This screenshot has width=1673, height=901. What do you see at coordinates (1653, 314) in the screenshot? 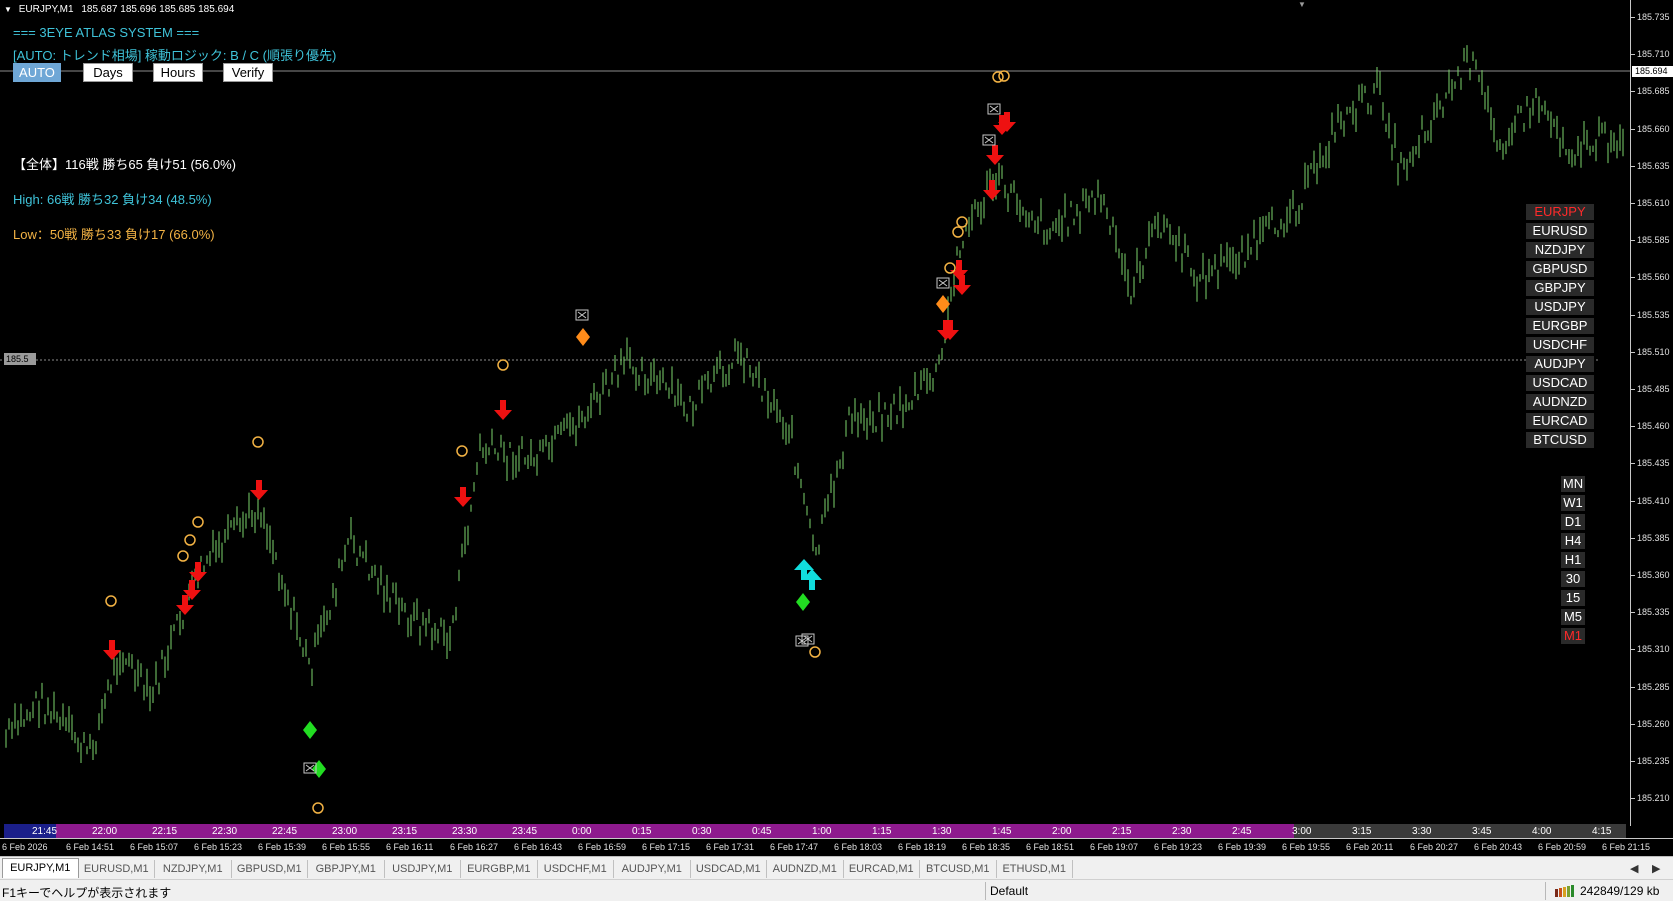
I see `price-tick-label: 185.535` at bounding box center [1653, 314].